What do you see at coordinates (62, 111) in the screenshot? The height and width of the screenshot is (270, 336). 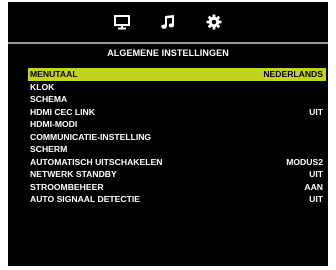 I see `menu-item-label: HDMI CEC LINK` at bounding box center [62, 111].